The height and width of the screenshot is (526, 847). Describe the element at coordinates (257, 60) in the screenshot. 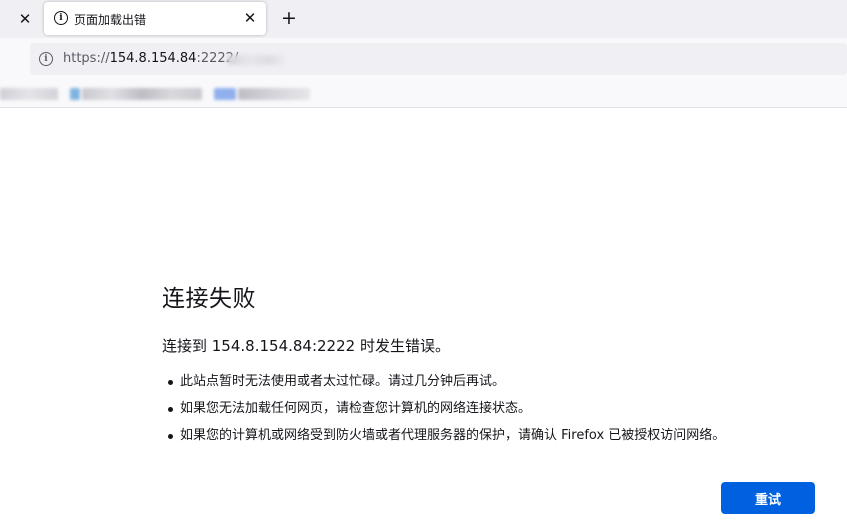

I see `redacted-url-path` at that location.